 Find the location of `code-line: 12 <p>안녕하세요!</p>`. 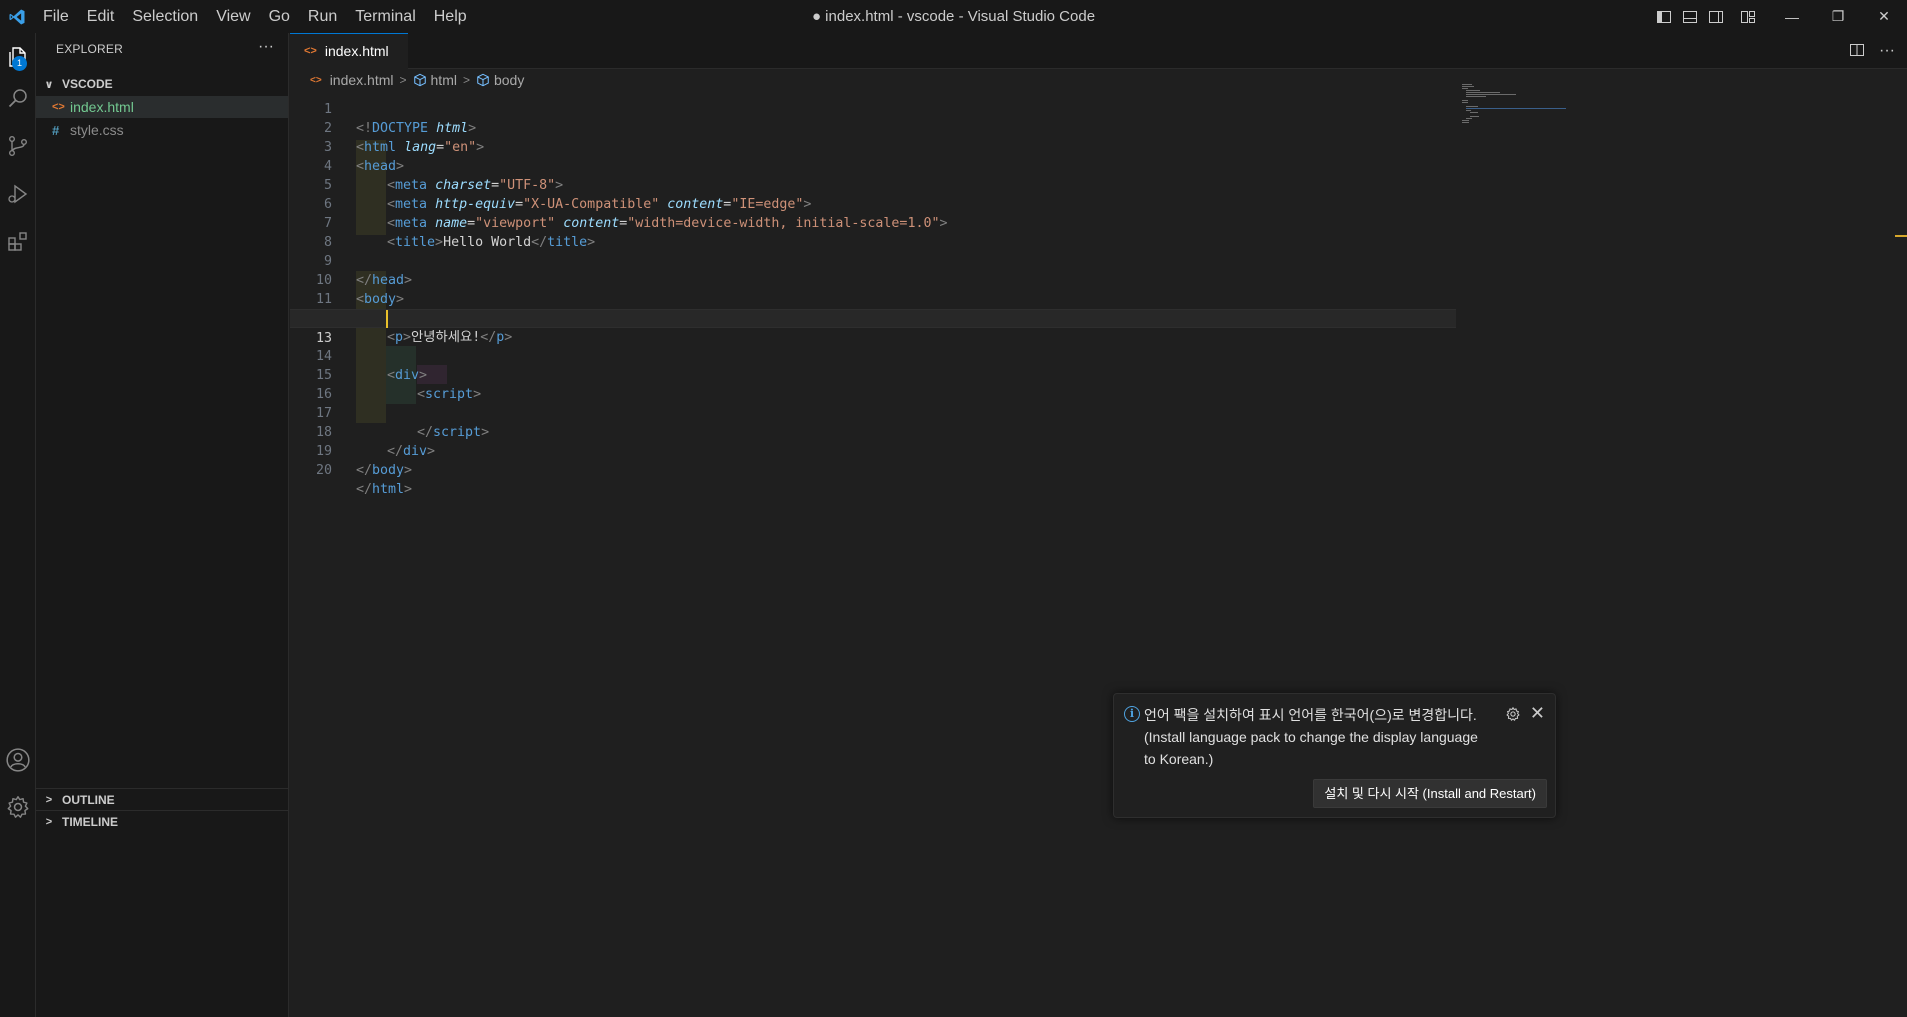

code-line: 12 <p>안녕하세요!</p> is located at coordinates (1098, 317).